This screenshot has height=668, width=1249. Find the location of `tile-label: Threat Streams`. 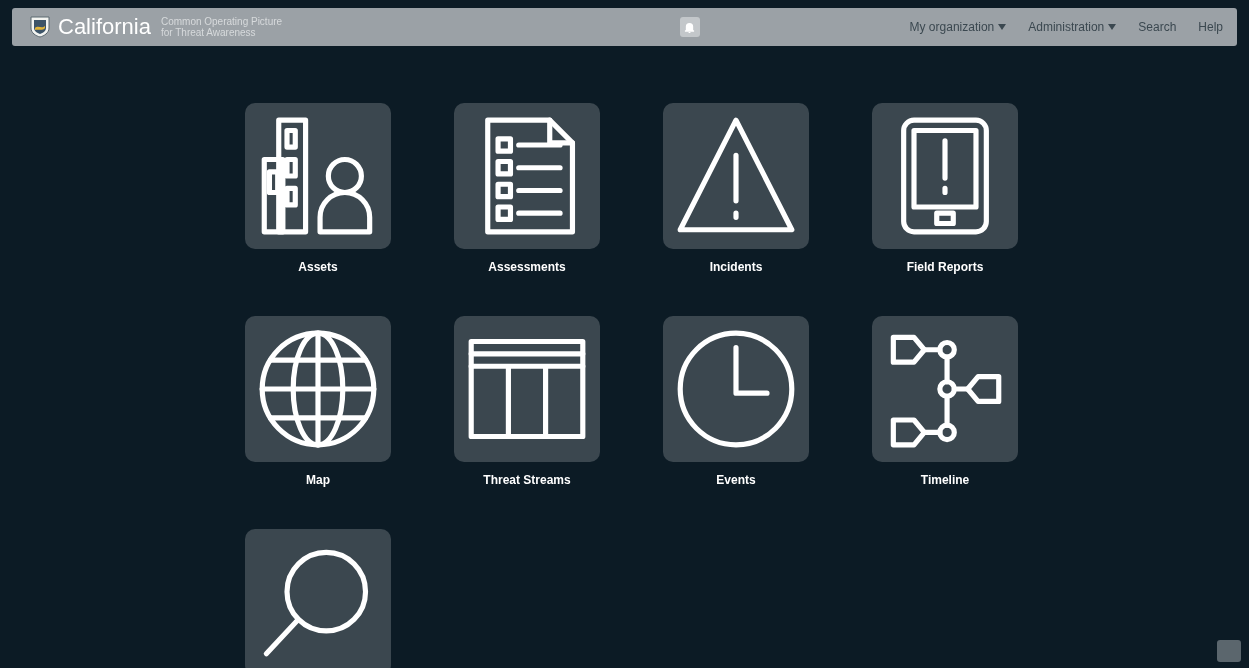

tile-label: Threat Streams is located at coordinates (527, 480).